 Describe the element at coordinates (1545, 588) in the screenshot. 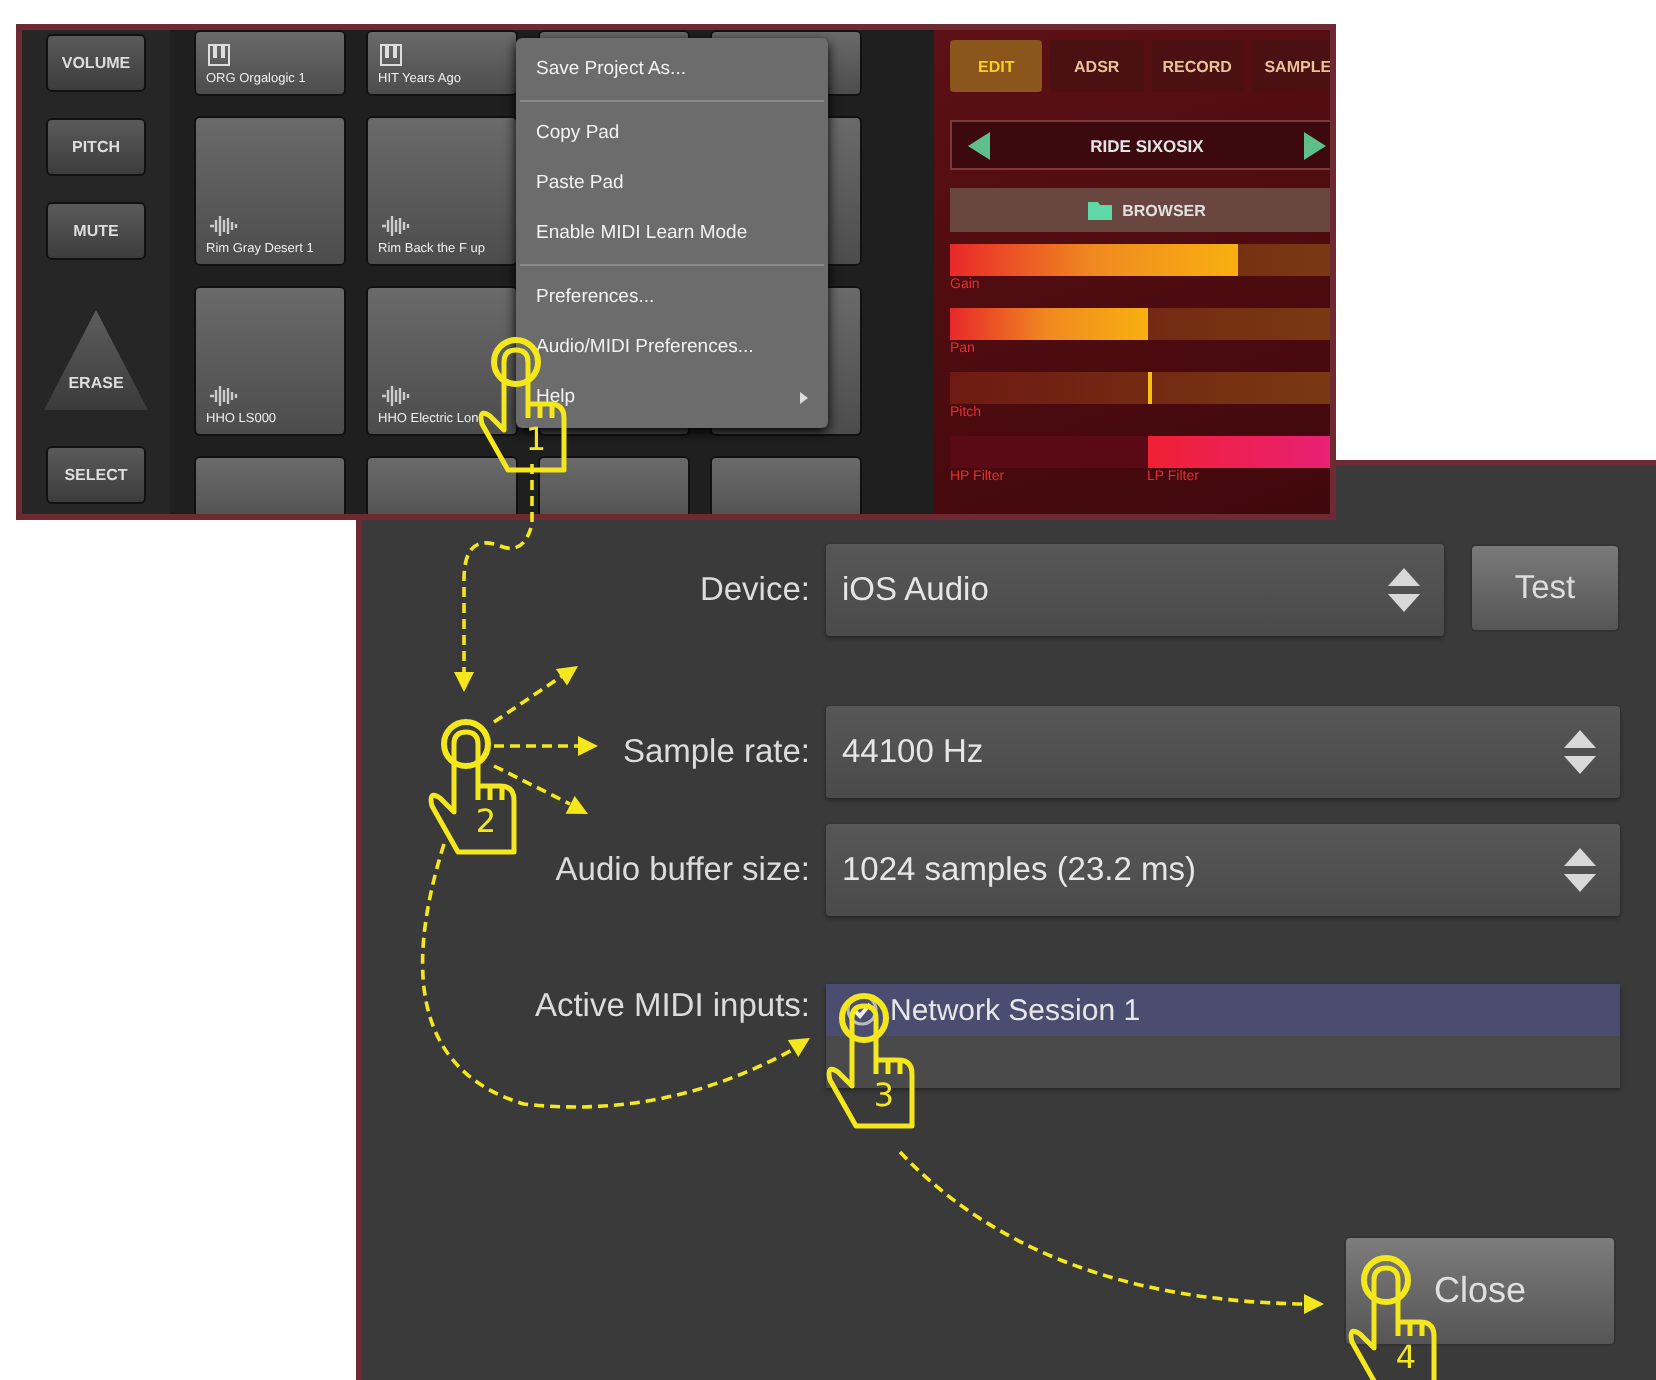

I see `test-button: Test` at that location.